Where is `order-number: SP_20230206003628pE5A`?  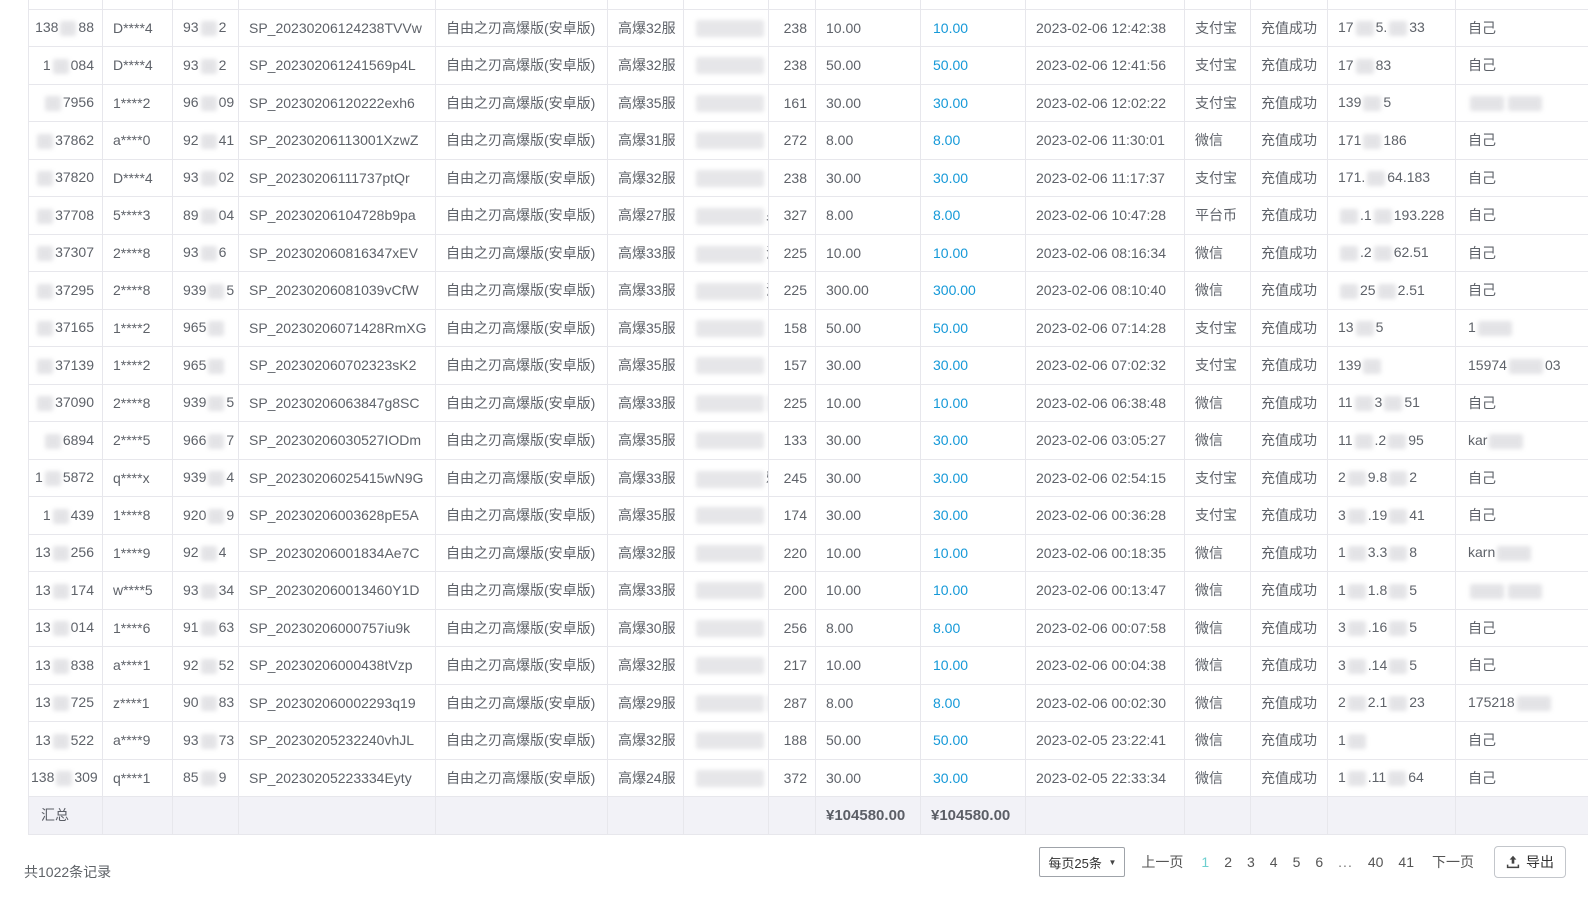
order-number: SP_20230206003628pE5A is located at coordinates (337, 515).